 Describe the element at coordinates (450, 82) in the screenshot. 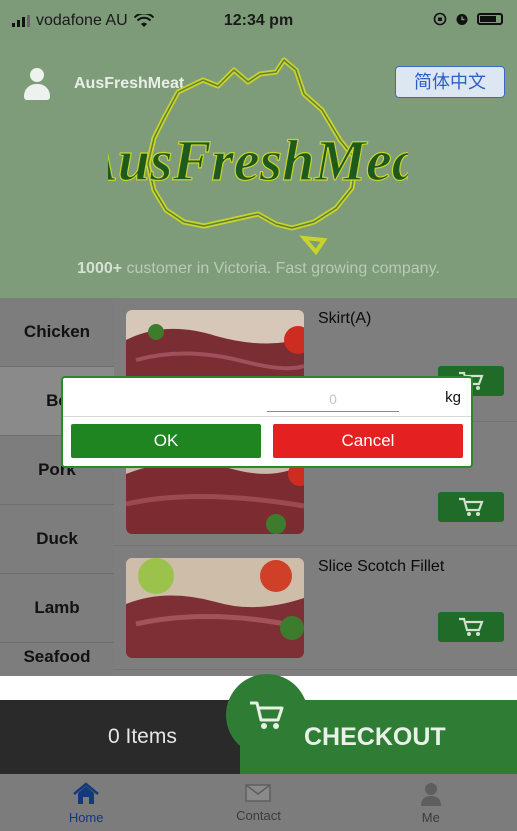

I see `language-button: 简体中文` at that location.